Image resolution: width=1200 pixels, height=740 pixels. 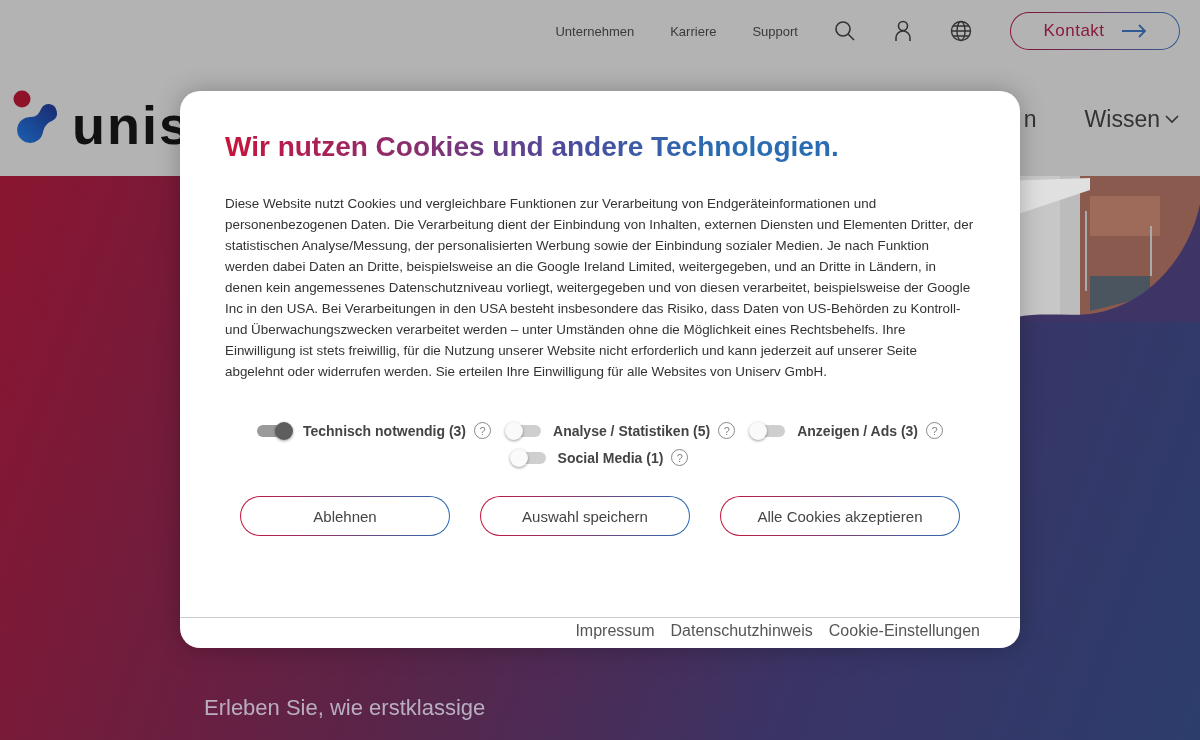 What do you see at coordinates (384, 430) in the screenshot?
I see `category-label: Technisch notwendig (3)` at bounding box center [384, 430].